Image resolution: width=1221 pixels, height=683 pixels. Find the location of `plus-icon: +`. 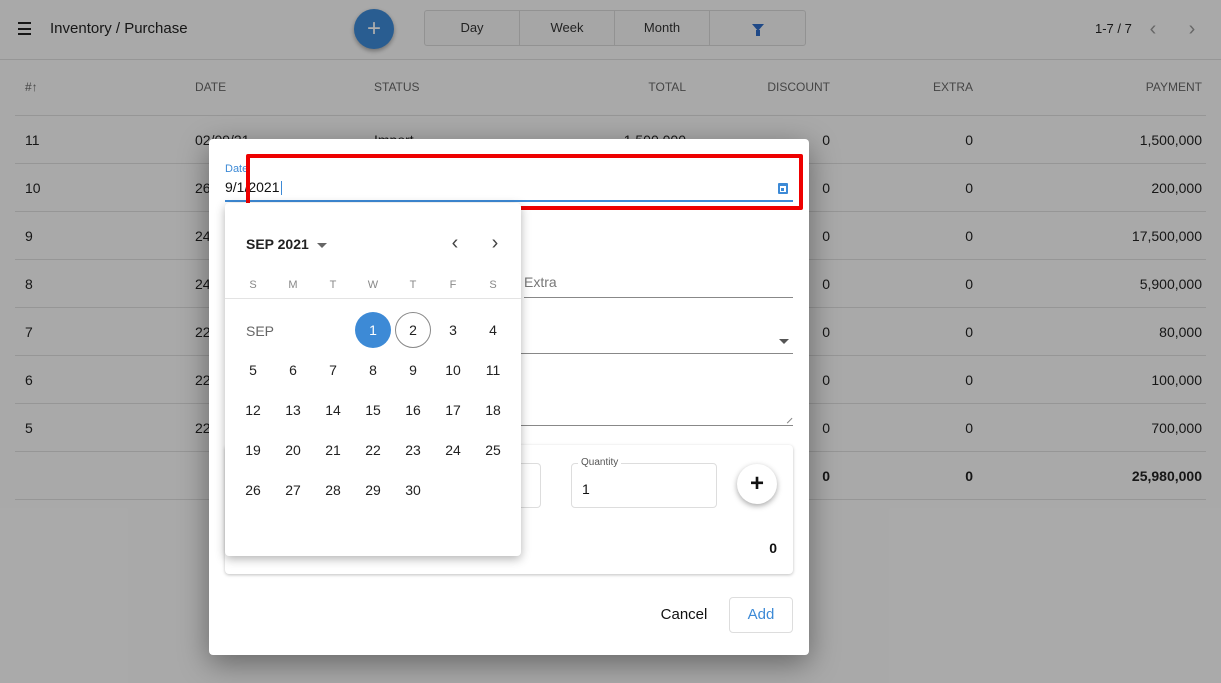

plus-icon: + is located at coordinates (756, 483).